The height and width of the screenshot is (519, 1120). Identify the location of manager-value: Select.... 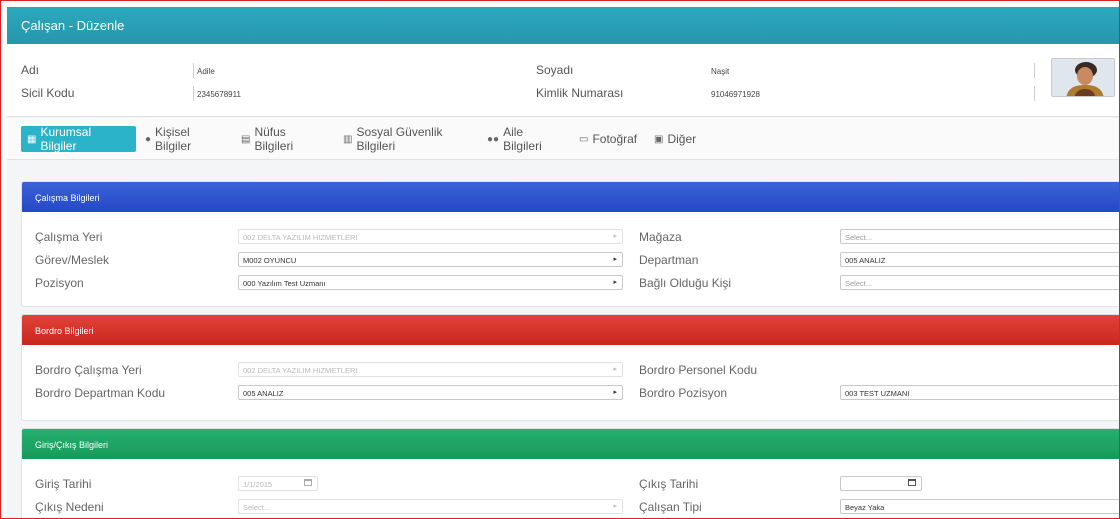
(859, 283).